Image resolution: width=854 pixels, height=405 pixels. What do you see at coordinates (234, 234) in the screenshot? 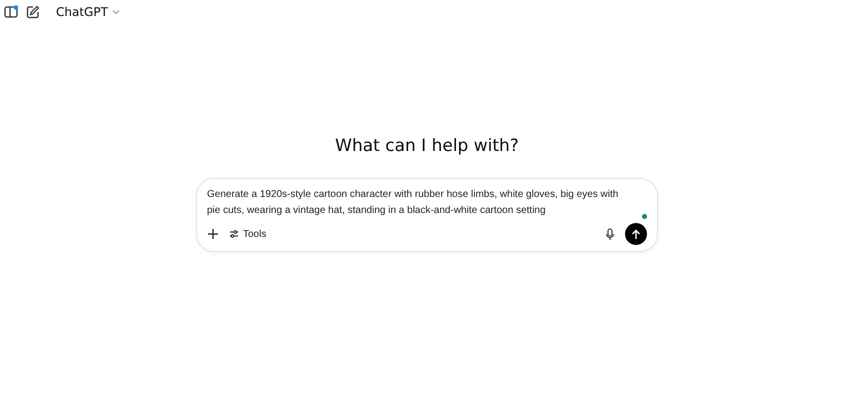
I see `sliders-icon` at bounding box center [234, 234].